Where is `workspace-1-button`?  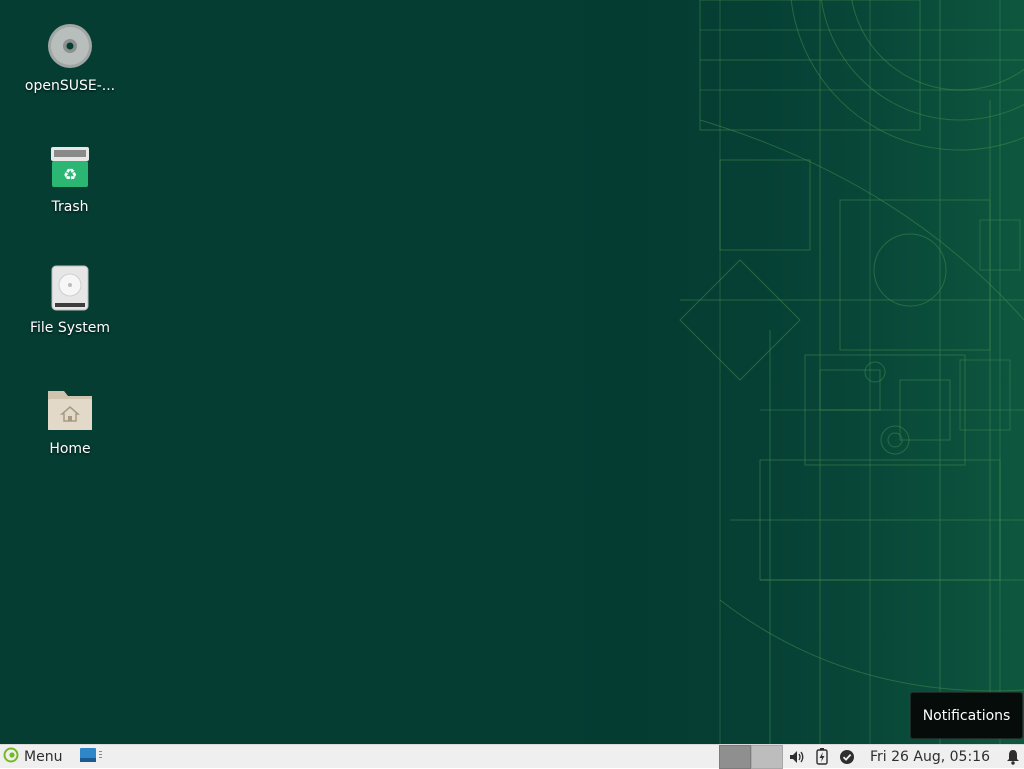
workspace-1-button is located at coordinates (735, 756).